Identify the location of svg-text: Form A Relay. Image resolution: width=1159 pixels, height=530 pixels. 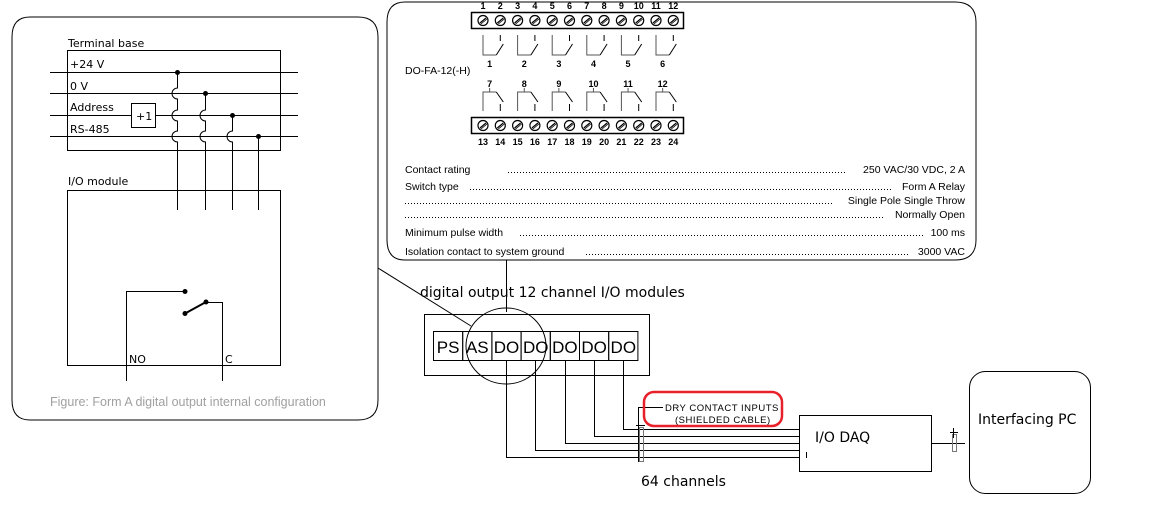
(934, 187).